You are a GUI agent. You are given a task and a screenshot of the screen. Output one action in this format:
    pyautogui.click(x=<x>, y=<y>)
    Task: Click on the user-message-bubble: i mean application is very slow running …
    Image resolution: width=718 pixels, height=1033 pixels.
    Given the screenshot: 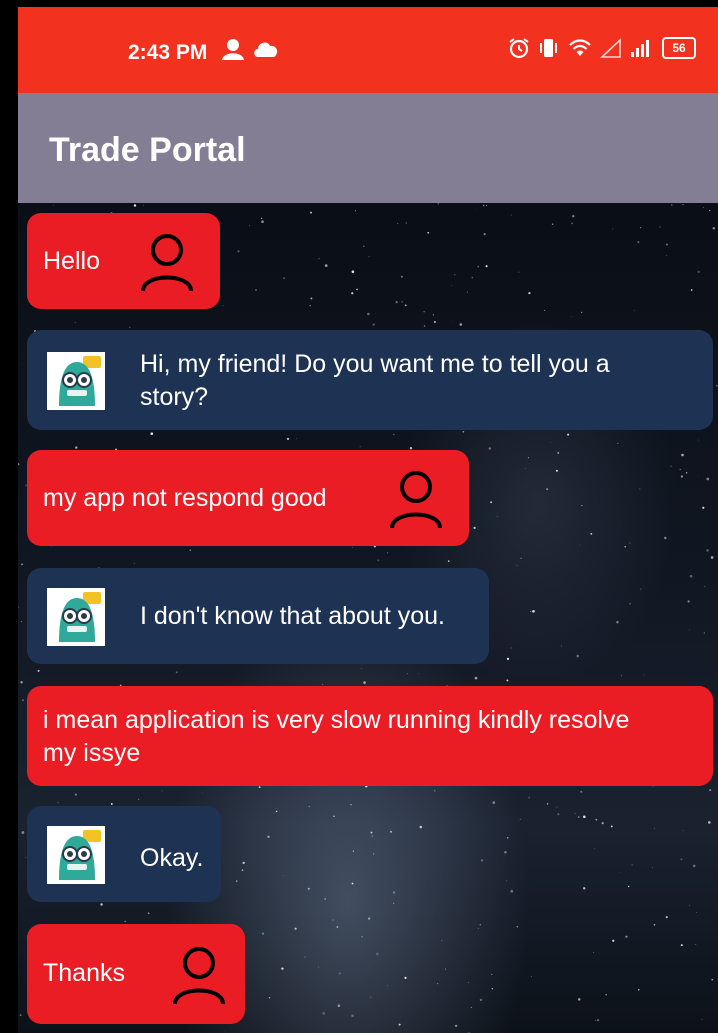 What is the action you would take?
    pyautogui.click(x=370, y=736)
    